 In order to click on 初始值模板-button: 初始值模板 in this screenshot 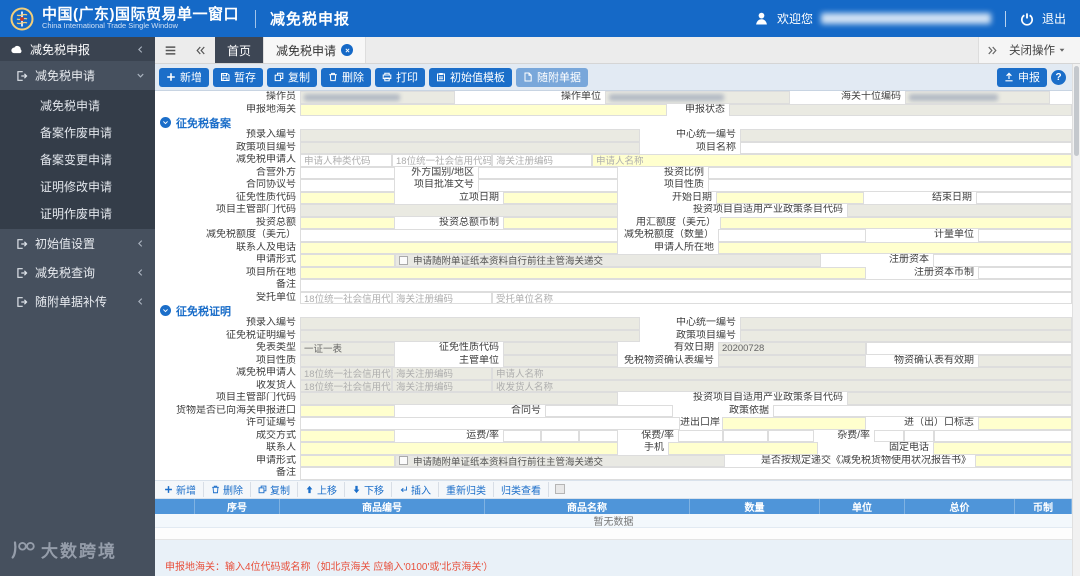, I will do `click(470, 77)`.